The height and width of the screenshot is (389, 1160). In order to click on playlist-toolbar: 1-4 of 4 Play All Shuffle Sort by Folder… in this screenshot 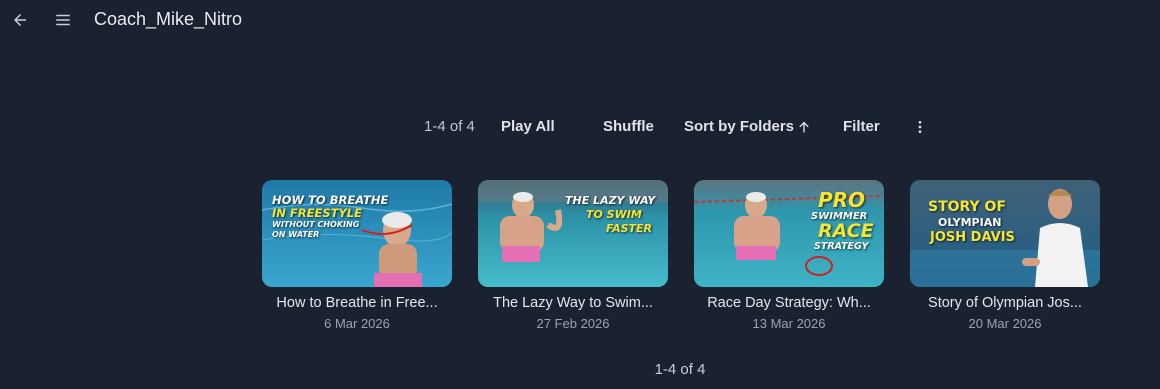, I will do `click(580, 127)`.